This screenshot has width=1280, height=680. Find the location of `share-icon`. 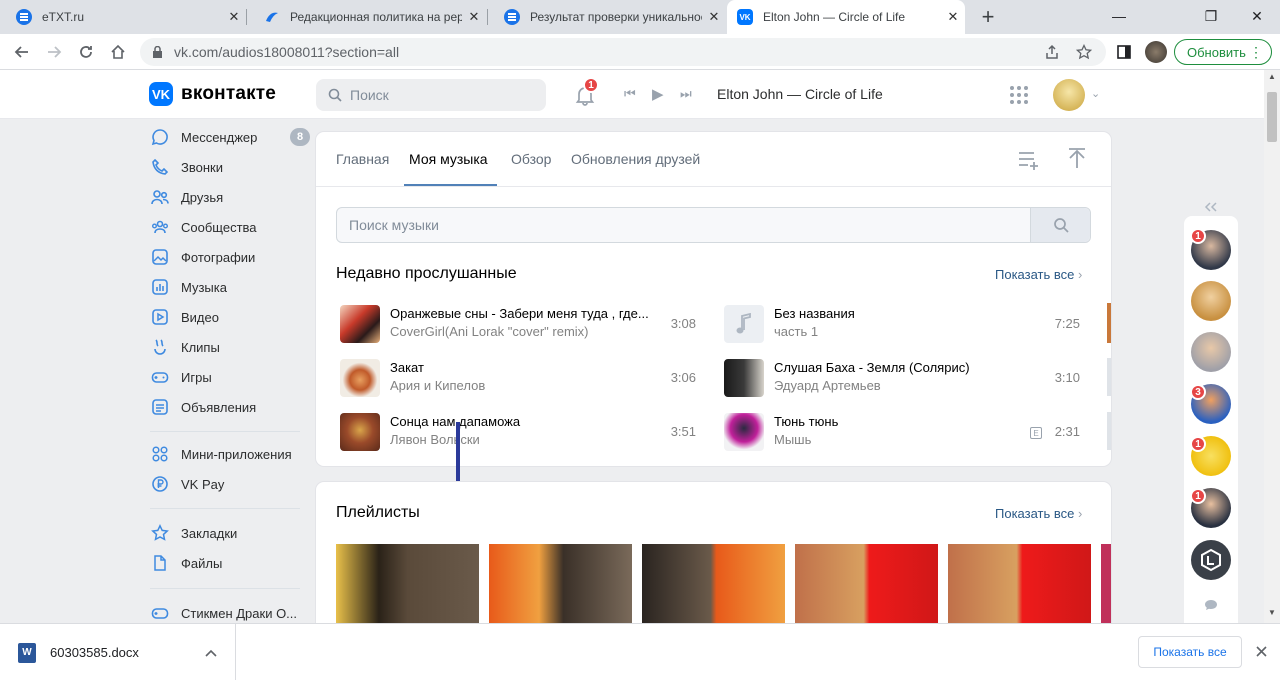

share-icon is located at coordinates (1052, 52).